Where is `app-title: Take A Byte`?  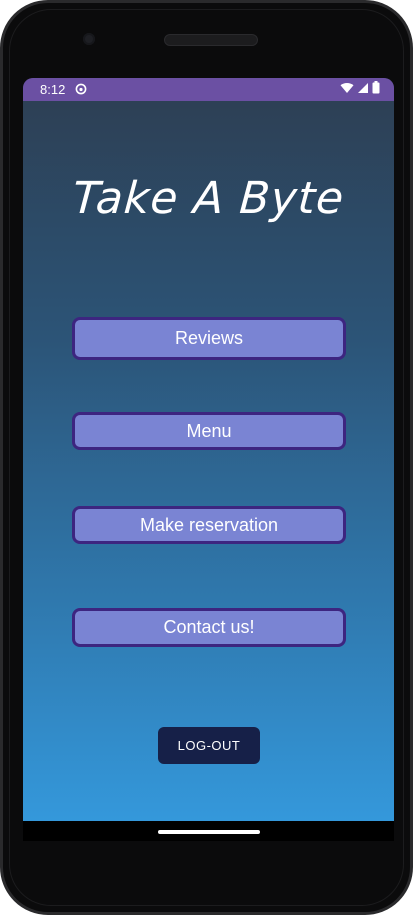 app-title: Take A Byte is located at coordinates (208, 198).